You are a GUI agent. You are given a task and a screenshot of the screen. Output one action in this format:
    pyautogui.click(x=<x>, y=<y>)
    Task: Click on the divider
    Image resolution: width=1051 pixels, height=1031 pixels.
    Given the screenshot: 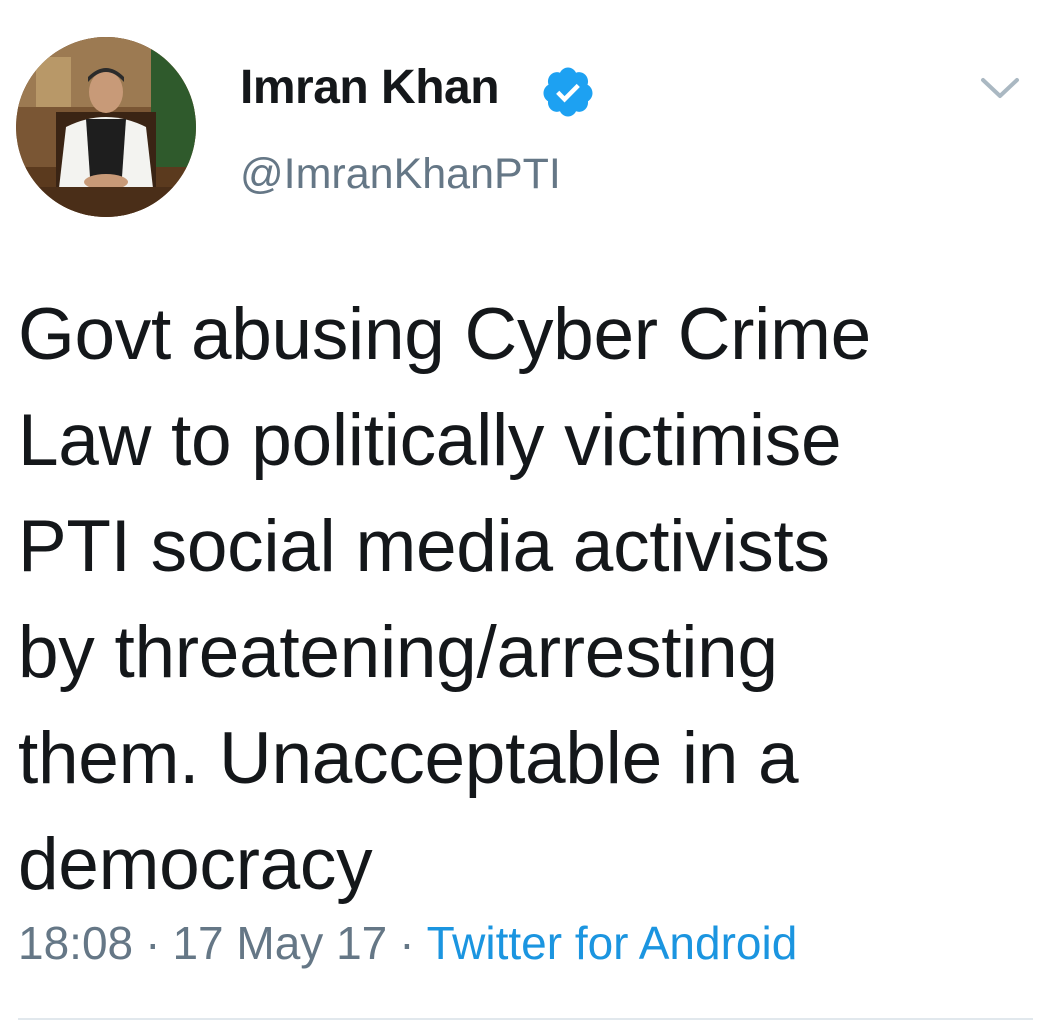 What is the action you would take?
    pyautogui.click(x=525, y=1019)
    